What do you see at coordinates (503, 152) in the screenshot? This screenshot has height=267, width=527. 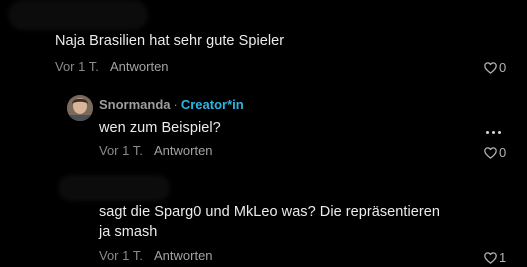 I see `comment-2-like-count: 0` at bounding box center [503, 152].